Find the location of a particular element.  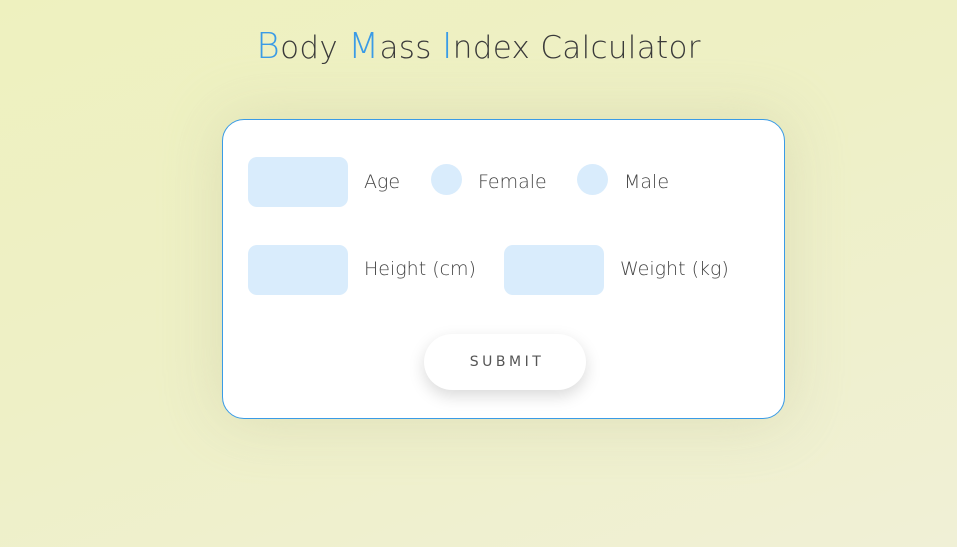

age-label: Age is located at coordinates (382, 182).